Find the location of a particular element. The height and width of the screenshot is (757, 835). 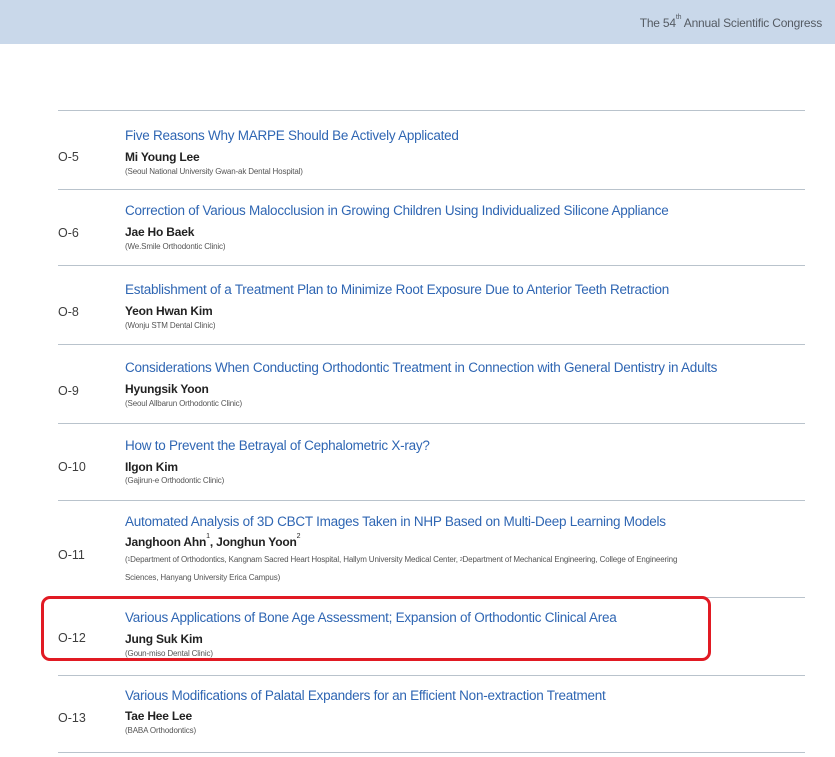

congress-title: The 54th Annual Scientific Congress is located at coordinates (731, 22).